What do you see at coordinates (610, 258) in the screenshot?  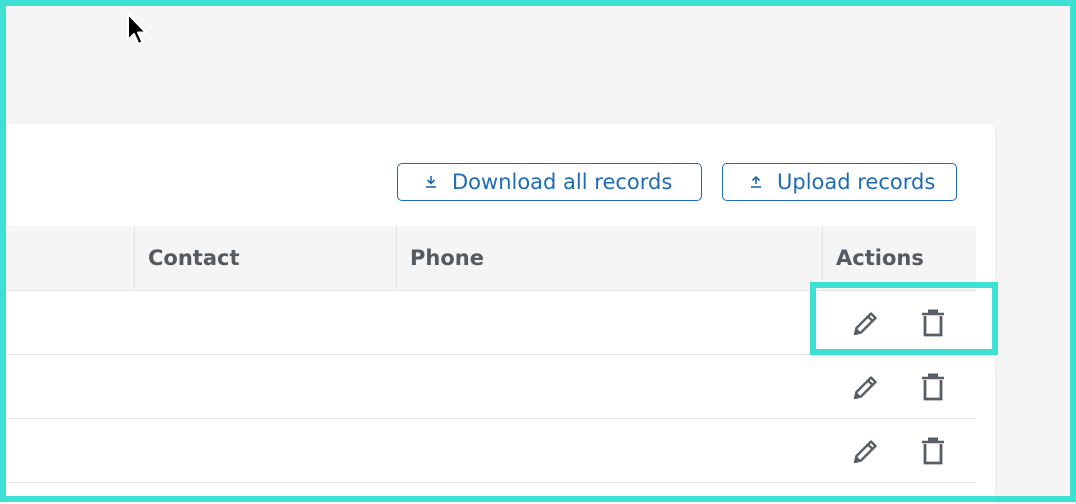 I see `column-header-phone: Phone` at bounding box center [610, 258].